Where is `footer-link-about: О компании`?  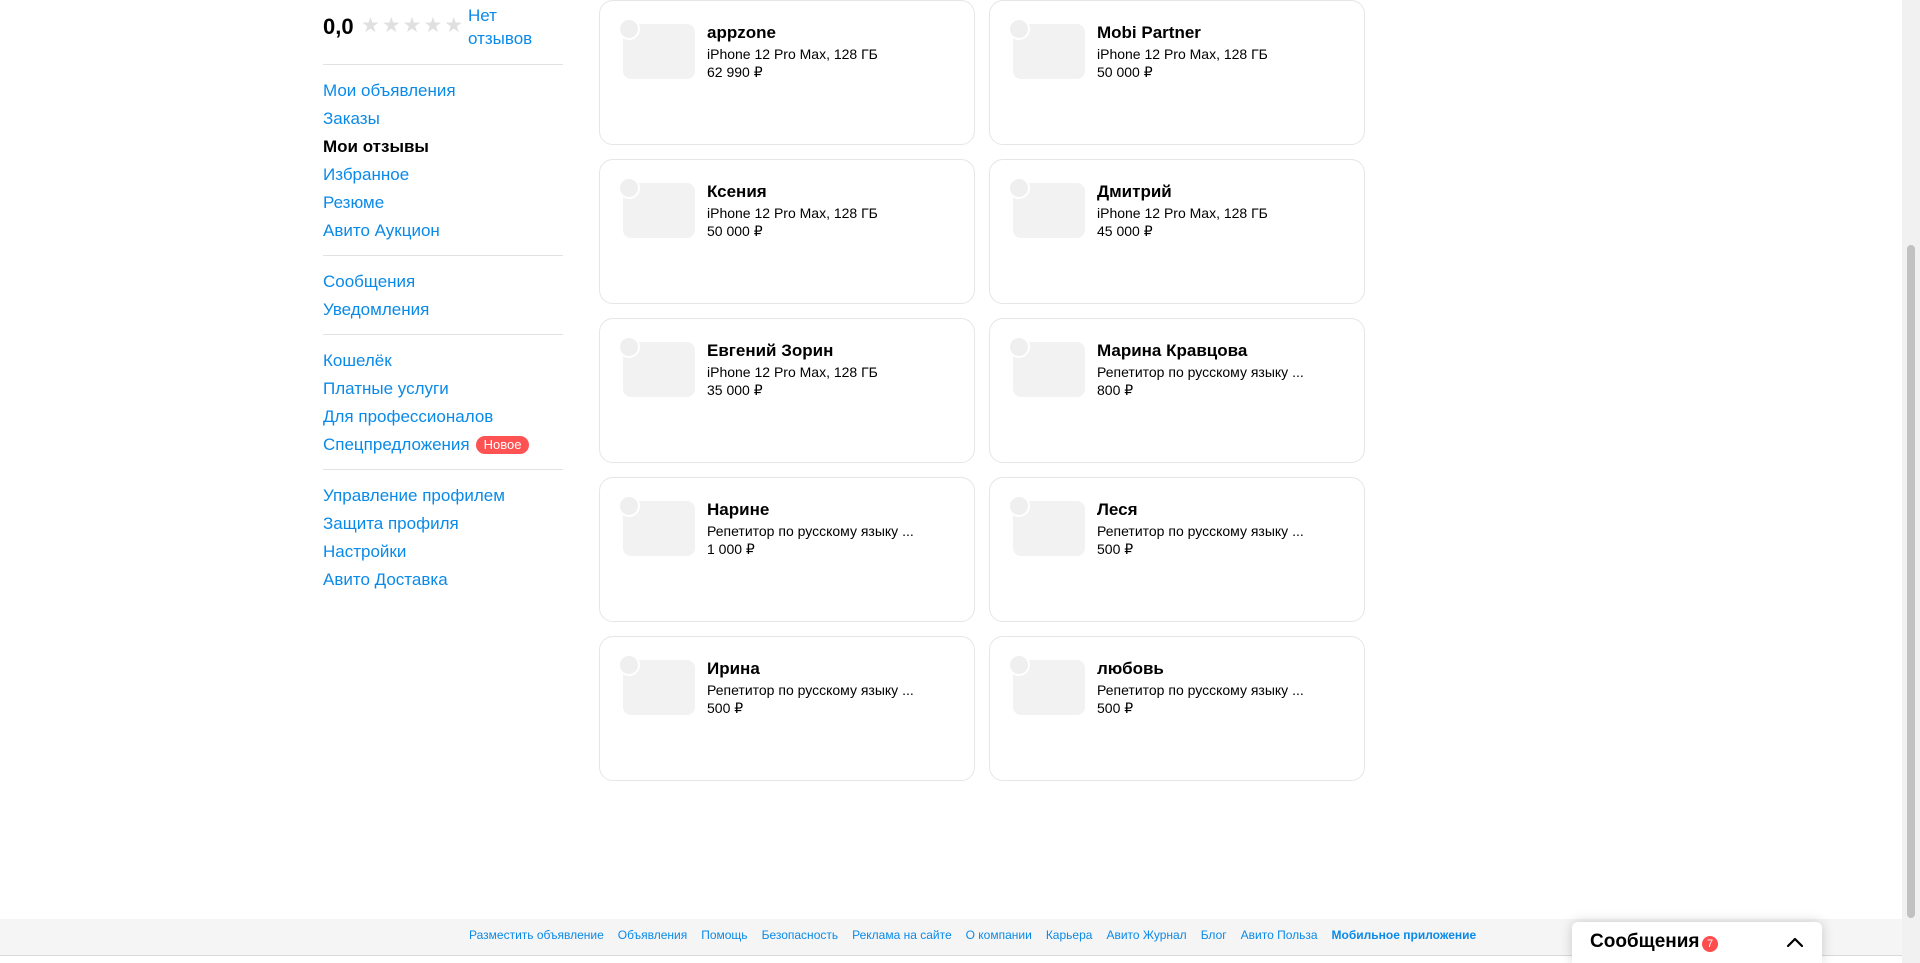 footer-link-about: О компании is located at coordinates (999, 935).